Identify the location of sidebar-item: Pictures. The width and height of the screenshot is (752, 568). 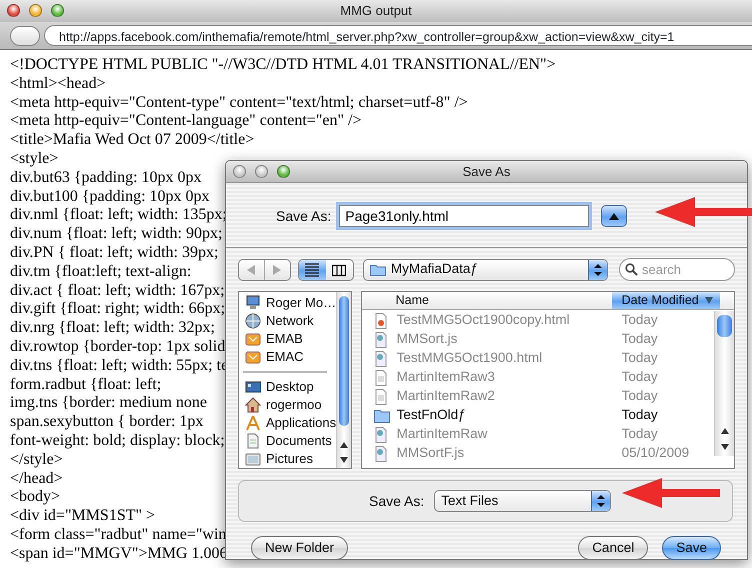
(295, 459).